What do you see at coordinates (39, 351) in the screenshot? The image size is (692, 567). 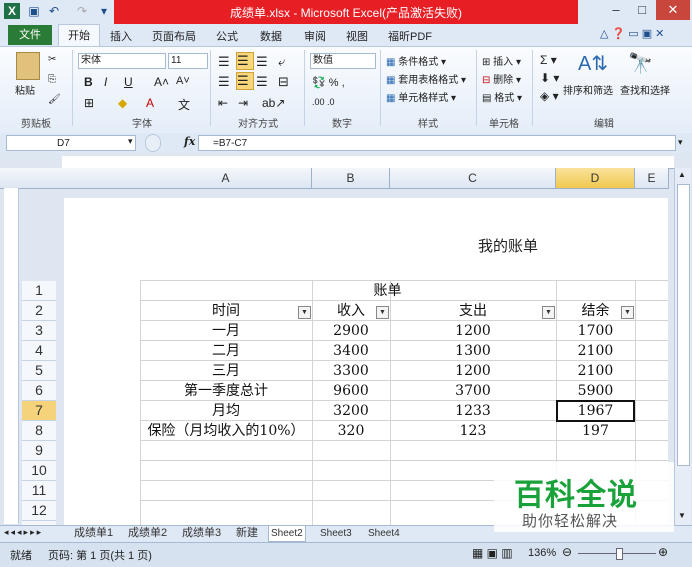 I see `row-header-4: 4` at bounding box center [39, 351].